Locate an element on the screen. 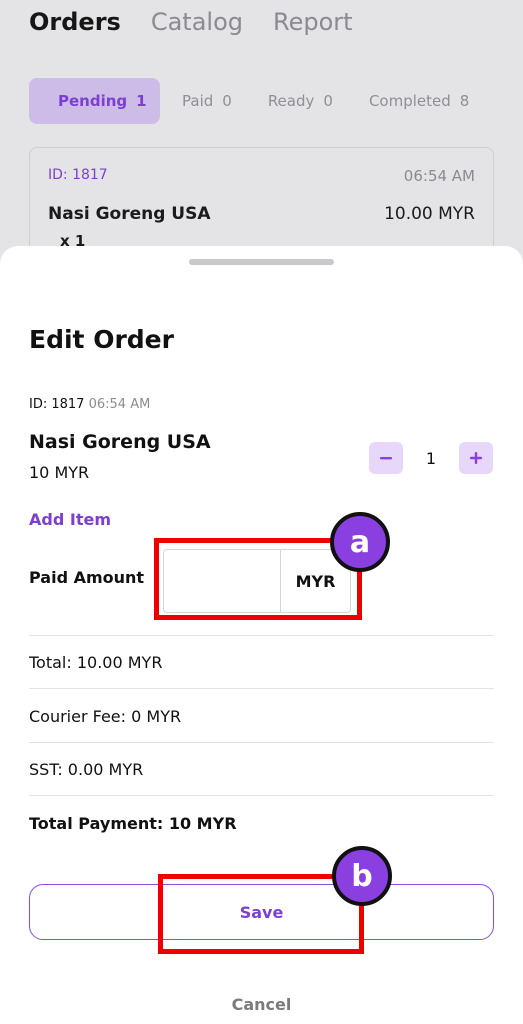 The width and height of the screenshot is (523, 1024). plus-icon is located at coordinates (476, 458).